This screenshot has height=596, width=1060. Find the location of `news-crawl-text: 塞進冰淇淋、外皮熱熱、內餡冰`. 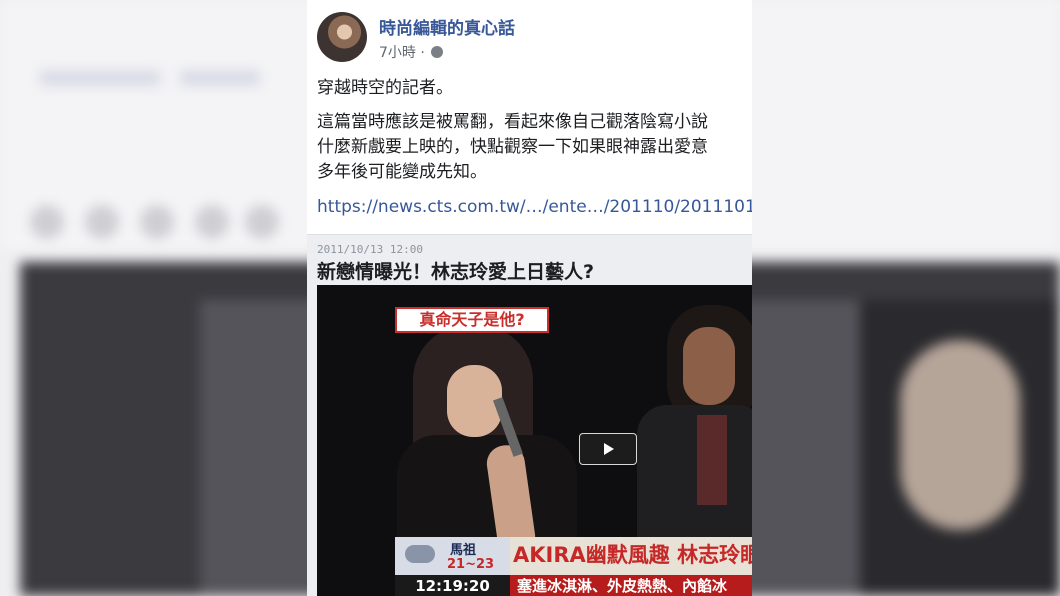

news-crawl-text: 塞進冰淇淋、外皮熱熱、內餡冰 is located at coordinates (622, 586).